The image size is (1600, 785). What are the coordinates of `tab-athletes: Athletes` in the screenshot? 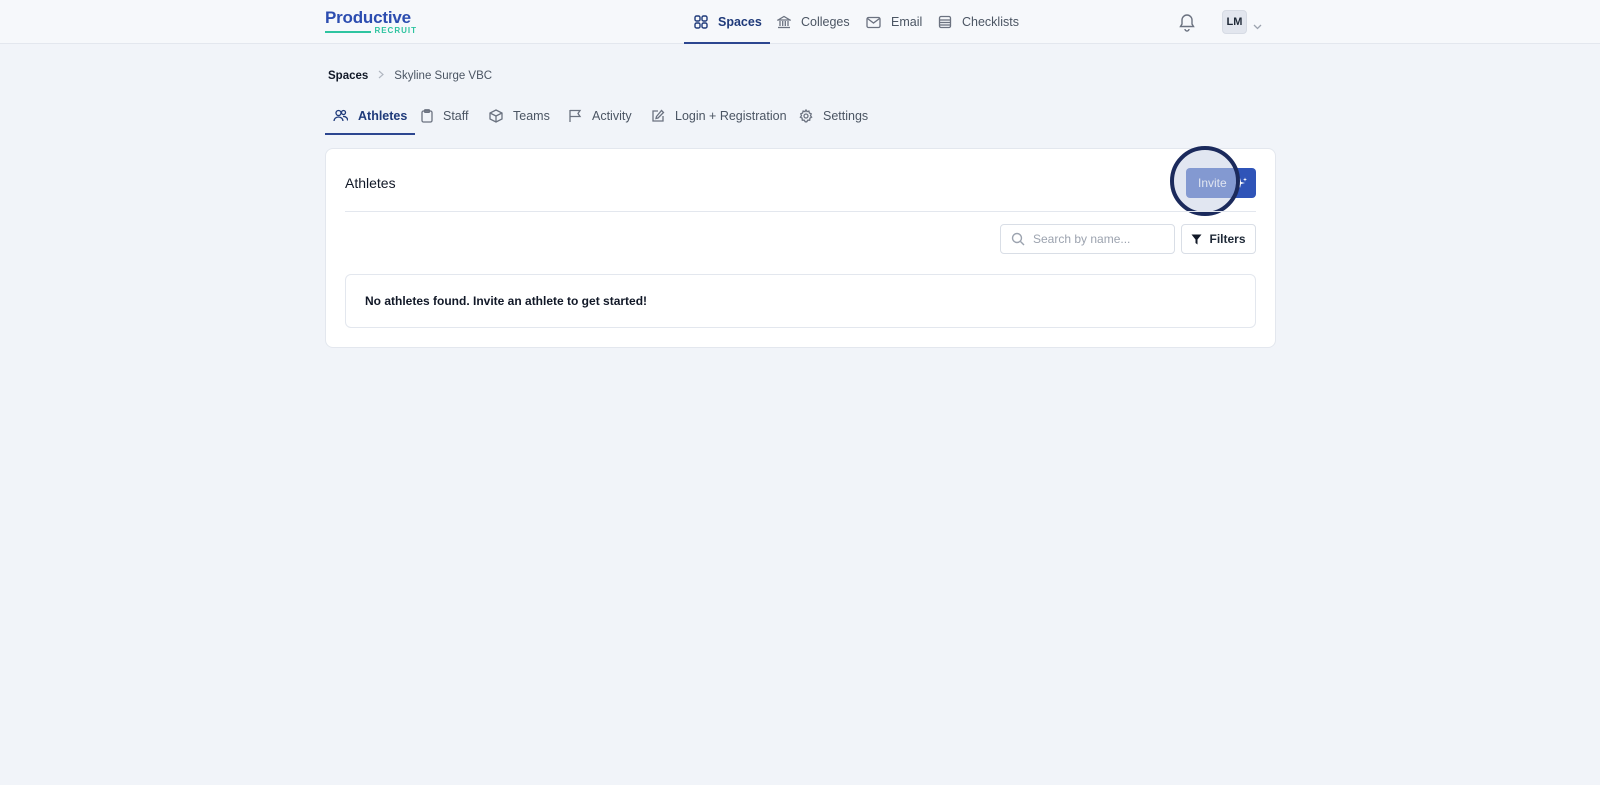 It's located at (370, 115).